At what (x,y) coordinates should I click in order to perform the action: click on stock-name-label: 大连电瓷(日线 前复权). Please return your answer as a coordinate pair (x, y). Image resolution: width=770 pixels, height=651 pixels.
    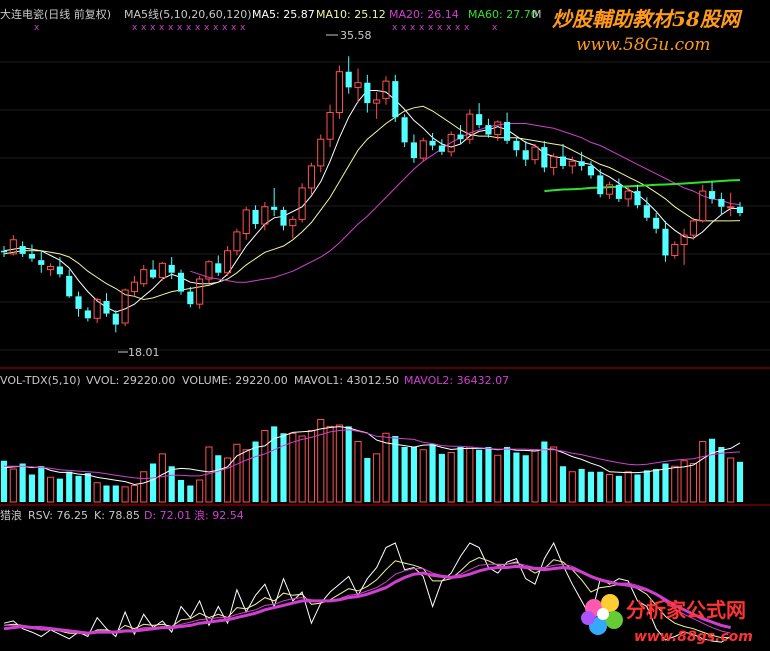
    Looking at the image, I should click on (55, 14).